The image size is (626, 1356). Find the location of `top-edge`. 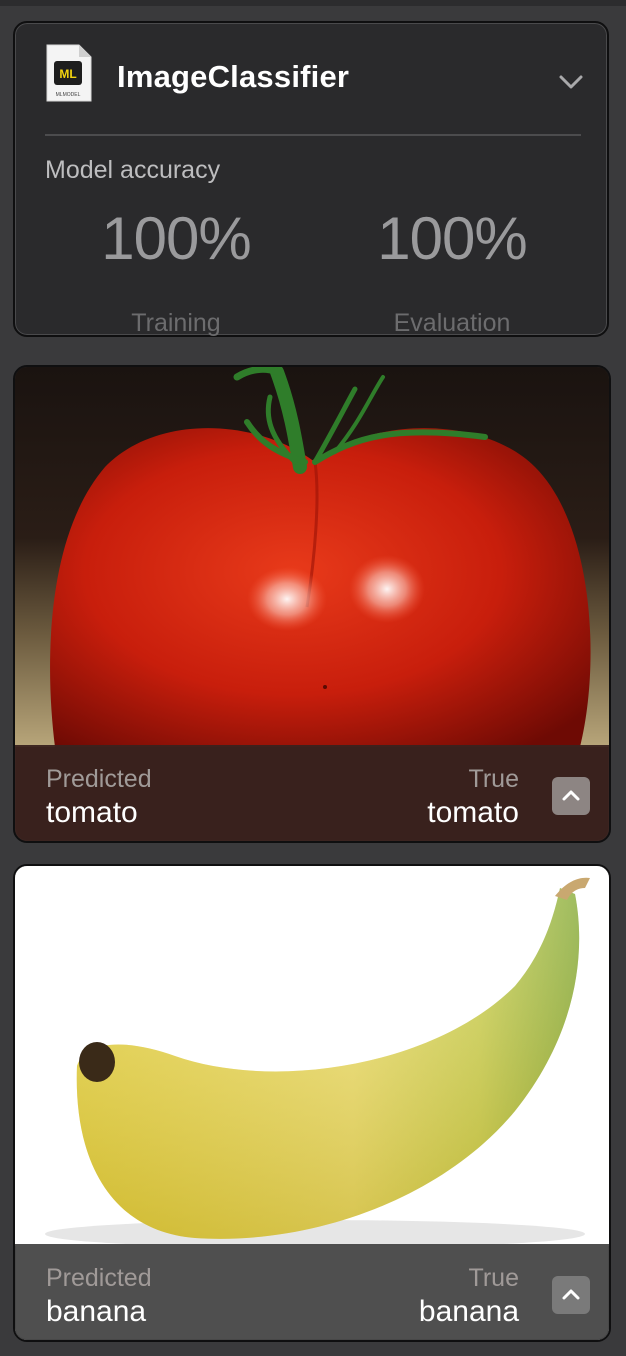

top-edge is located at coordinates (313, 3).